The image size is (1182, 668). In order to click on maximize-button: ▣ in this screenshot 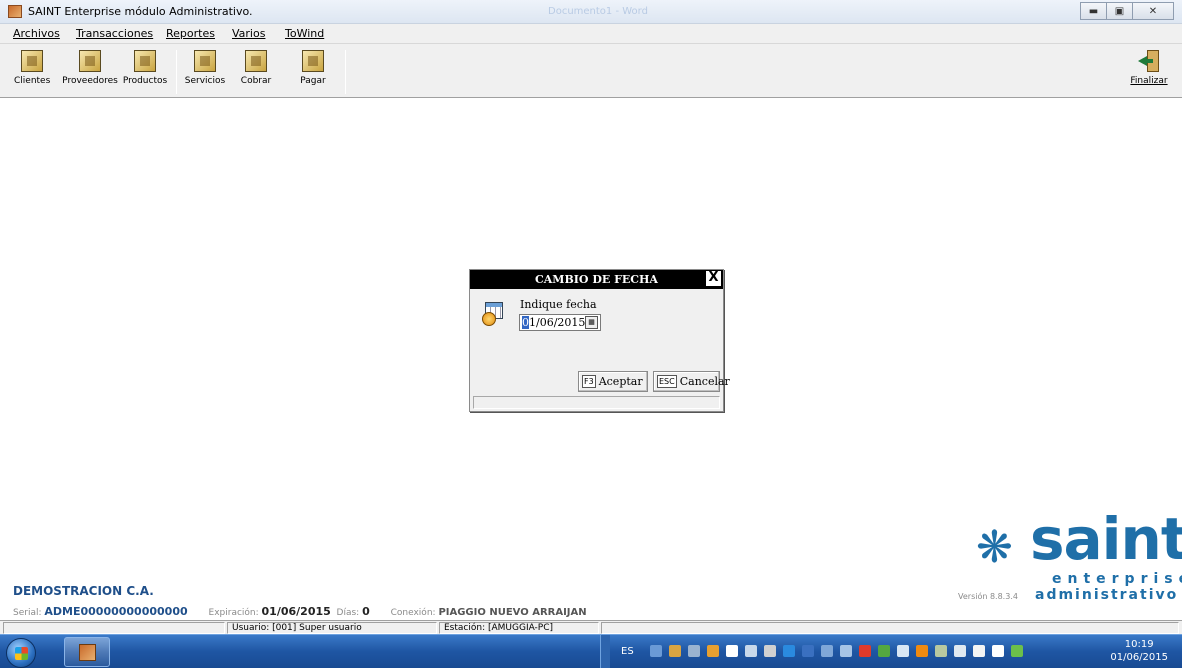, I will do `click(1119, 11)`.